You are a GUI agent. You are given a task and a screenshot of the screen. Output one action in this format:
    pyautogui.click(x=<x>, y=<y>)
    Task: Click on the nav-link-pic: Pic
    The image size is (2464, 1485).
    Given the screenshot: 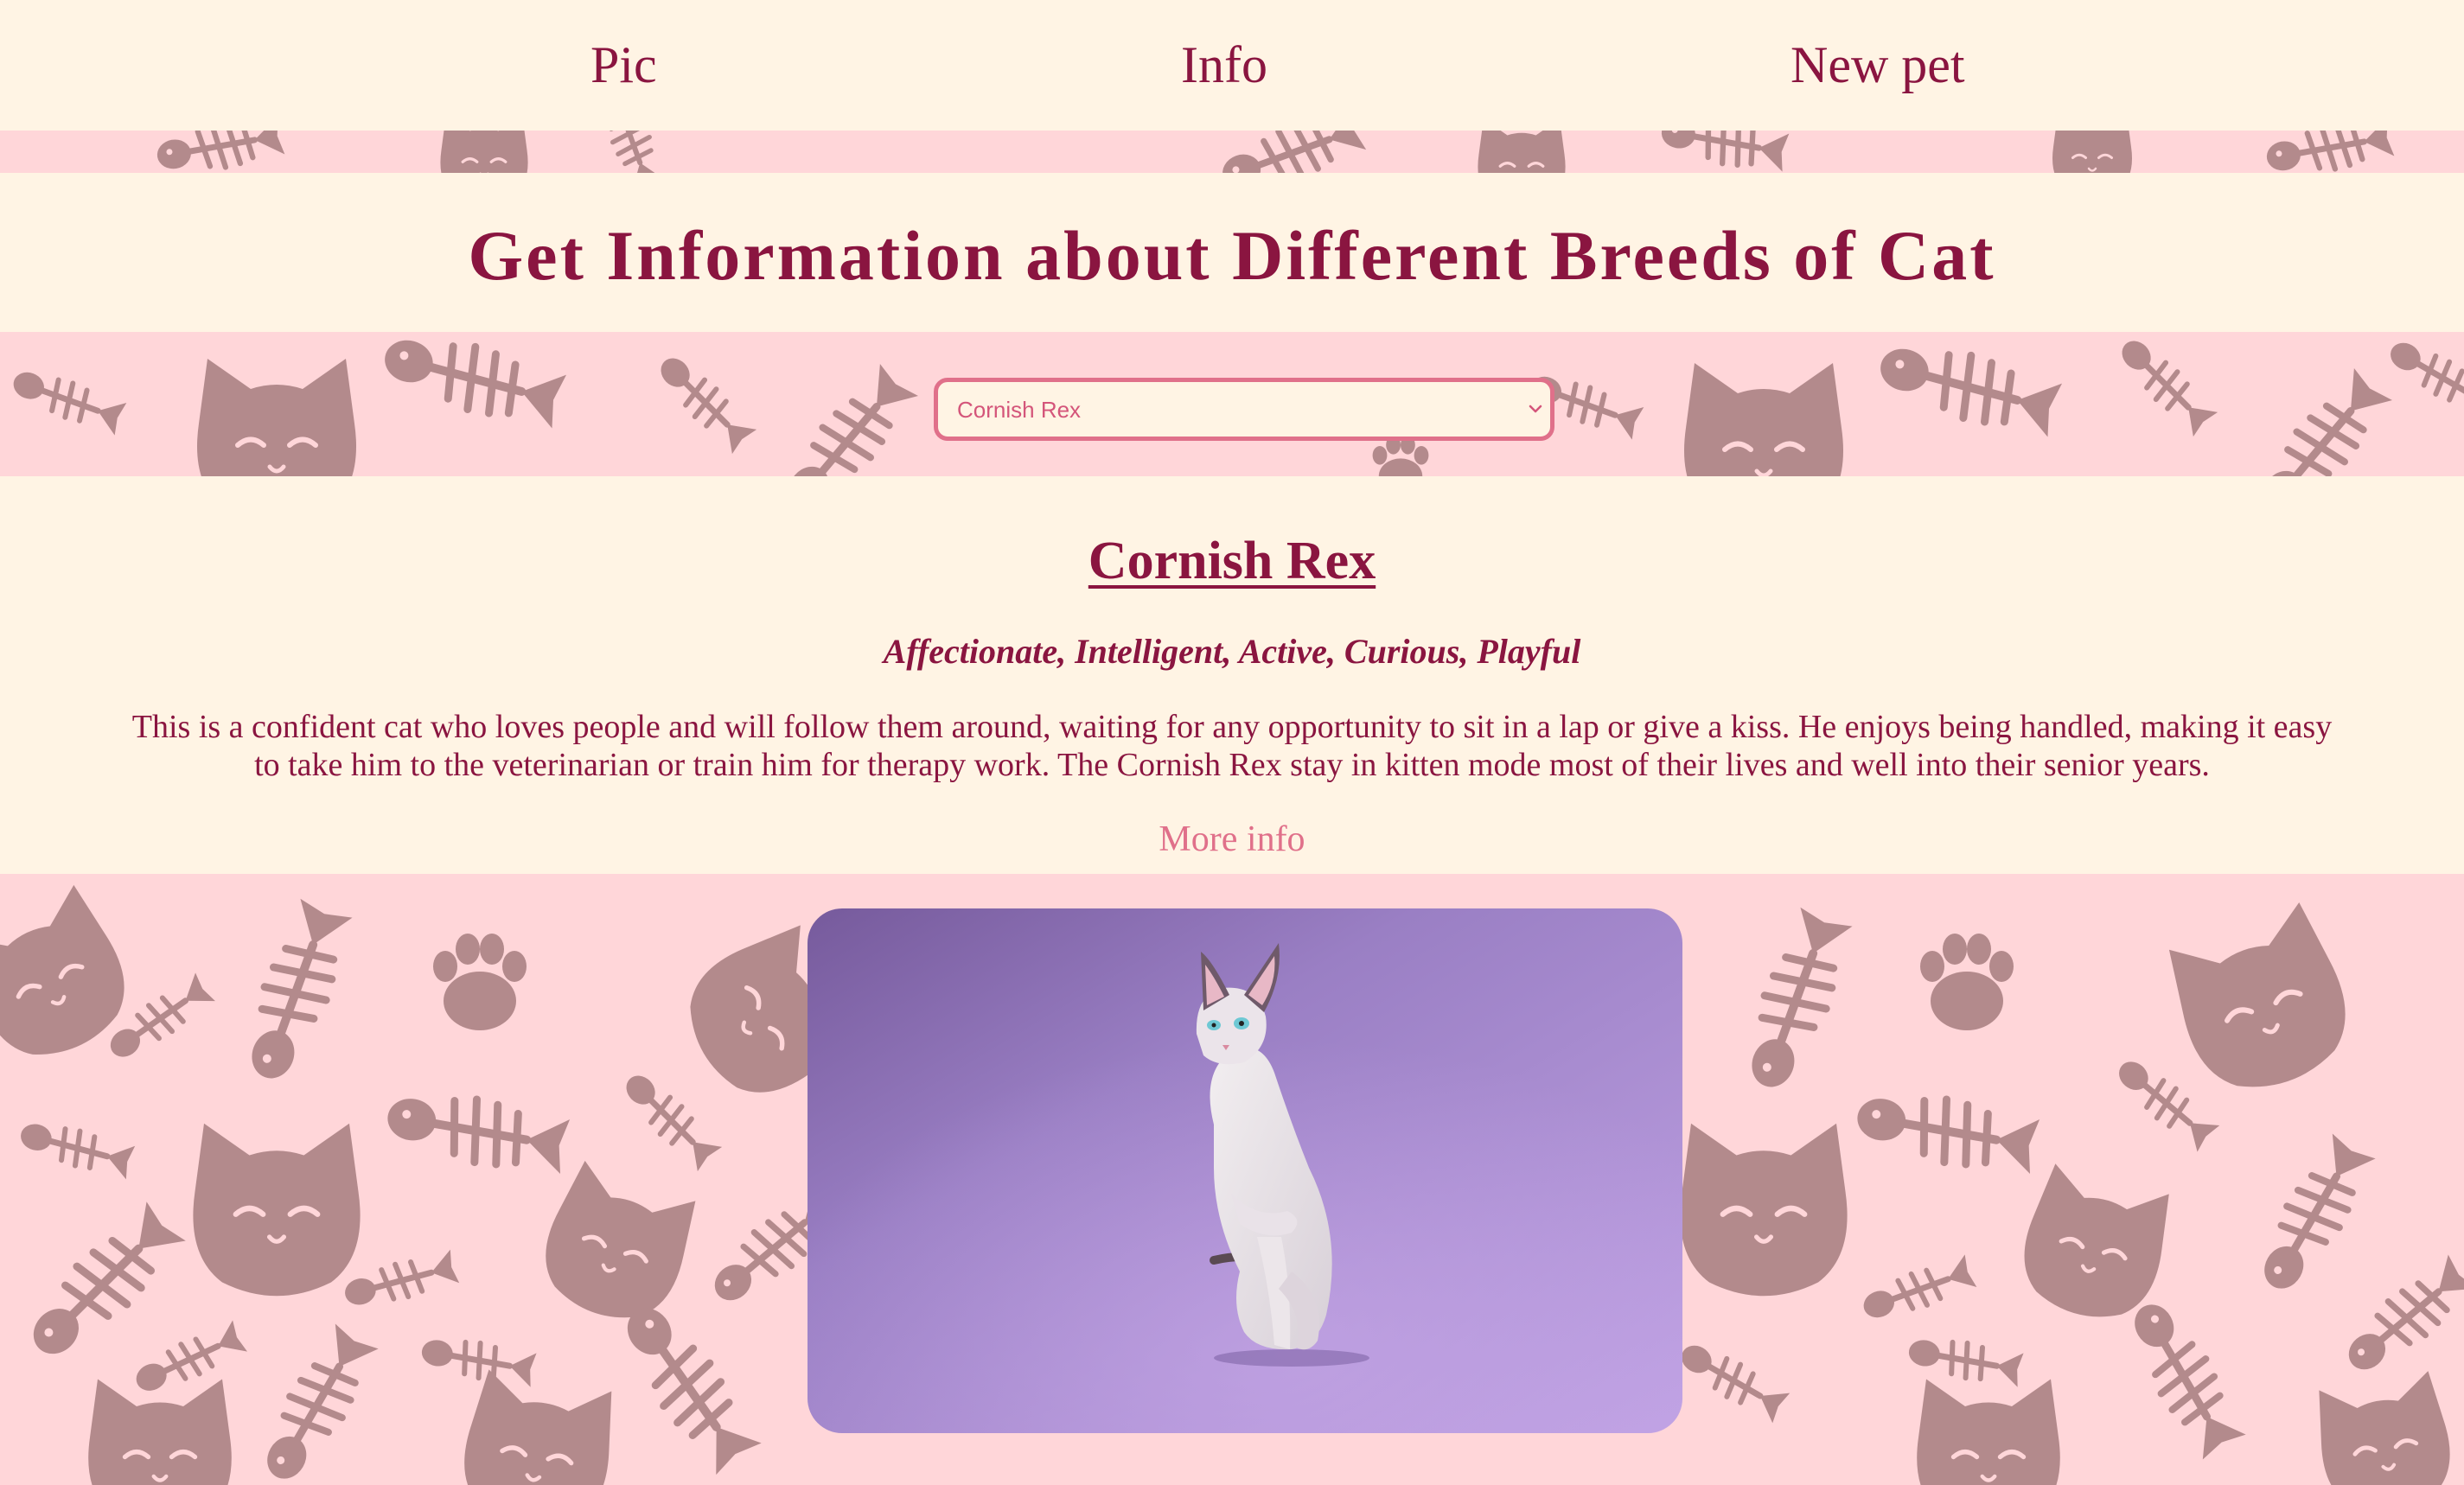 What is the action you would take?
    pyautogui.click(x=623, y=65)
    